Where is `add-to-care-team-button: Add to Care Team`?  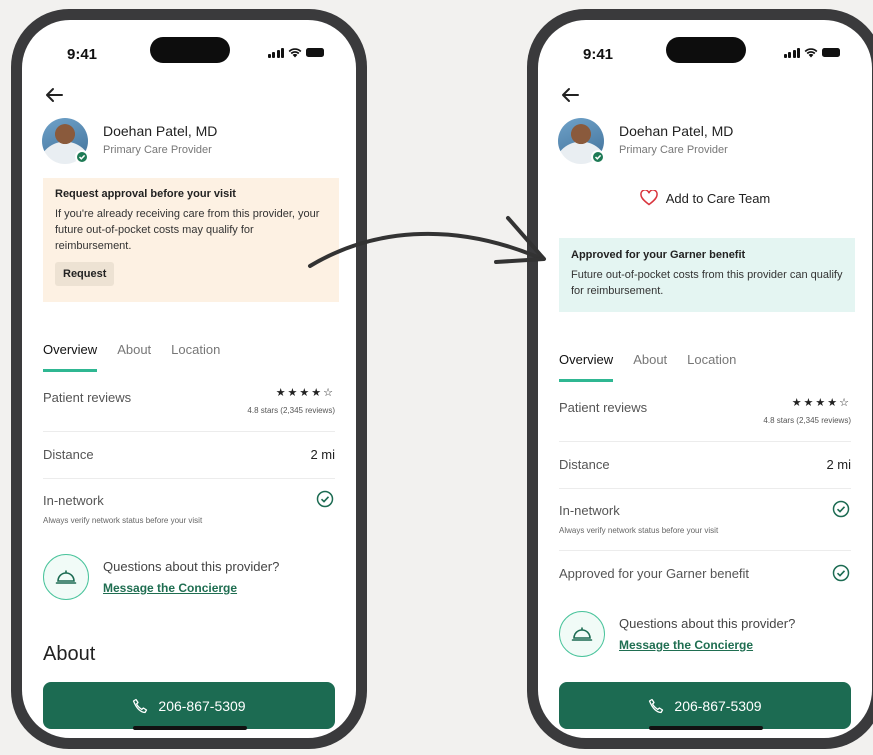 add-to-care-team-button: Add to Care Team is located at coordinates (705, 198).